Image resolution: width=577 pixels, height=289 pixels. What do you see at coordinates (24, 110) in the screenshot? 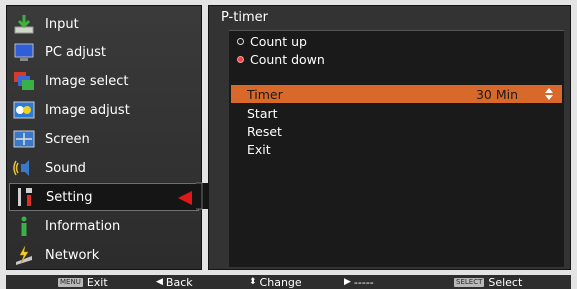
I see `image-adjust-icon` at bounding box center [24, 110].